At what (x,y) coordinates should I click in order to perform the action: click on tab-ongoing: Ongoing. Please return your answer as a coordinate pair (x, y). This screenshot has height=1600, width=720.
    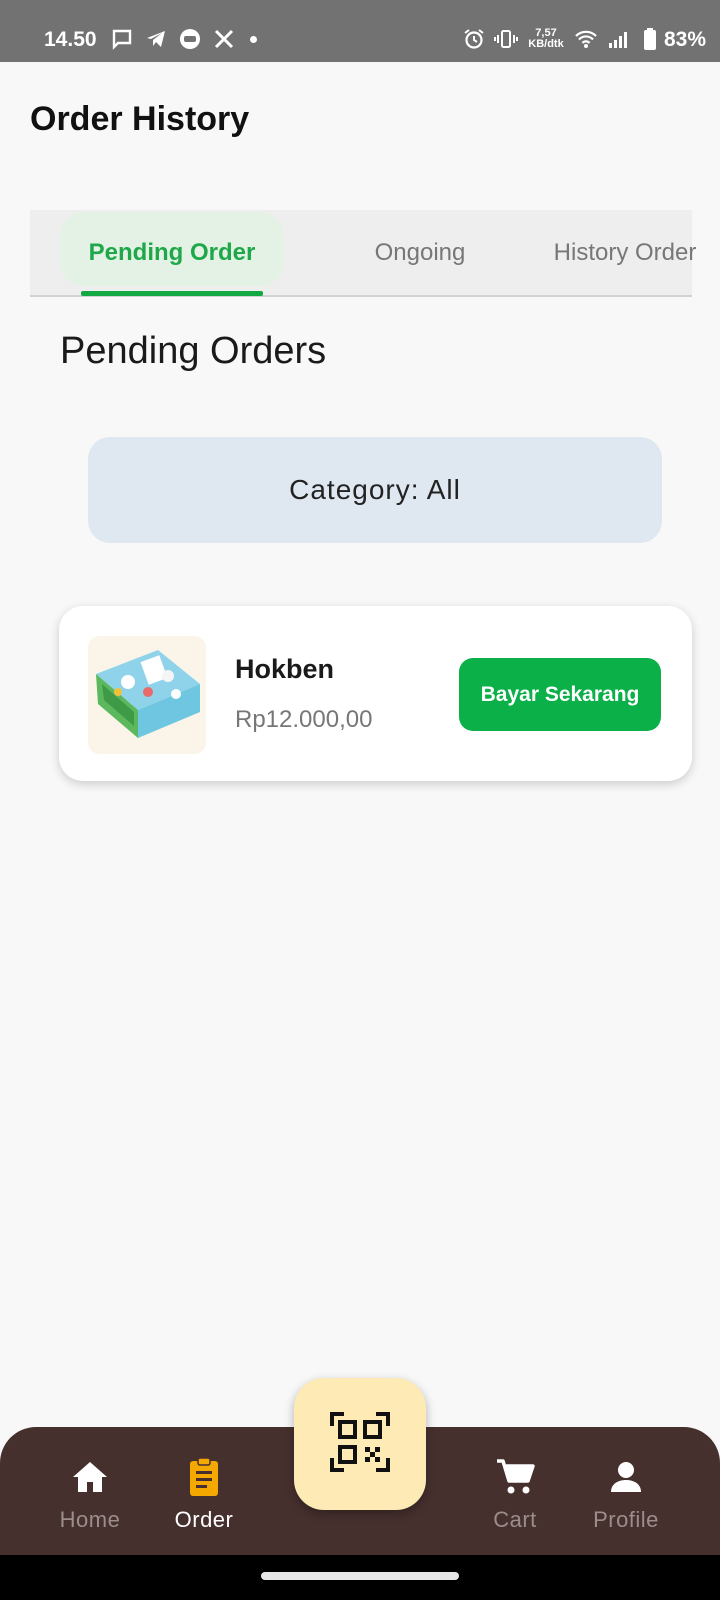
    Looking at the image, I should click on (420, 252).